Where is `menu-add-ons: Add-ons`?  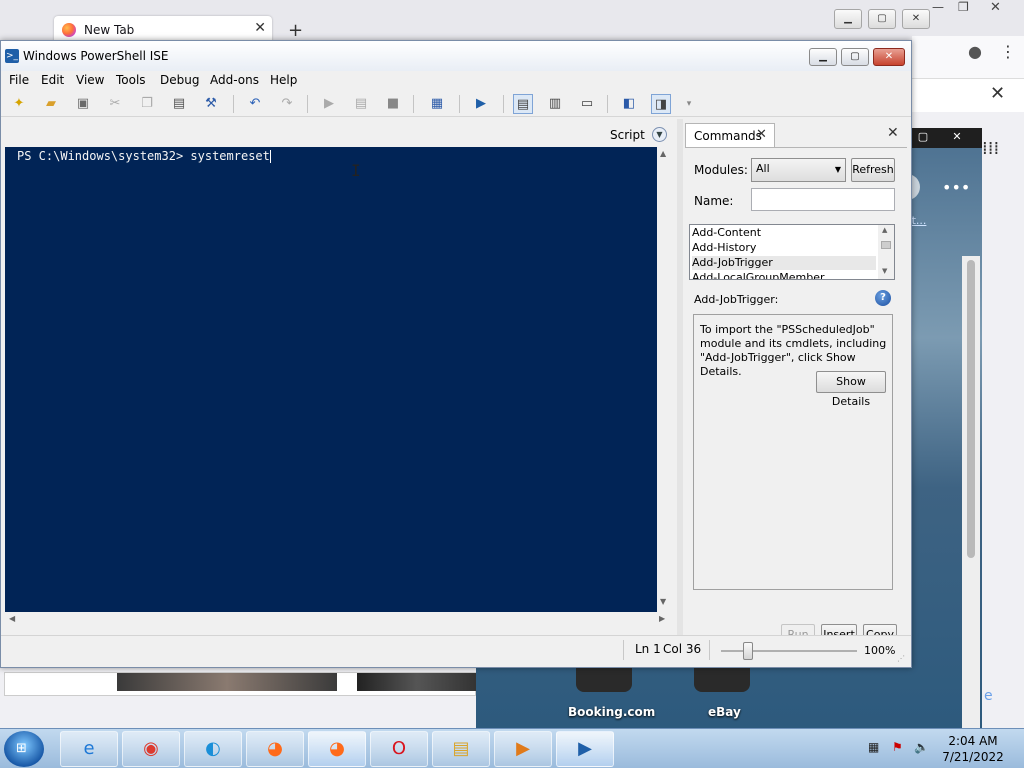
menu-add-ons: Add-ons is located at coordinates (234, 80).